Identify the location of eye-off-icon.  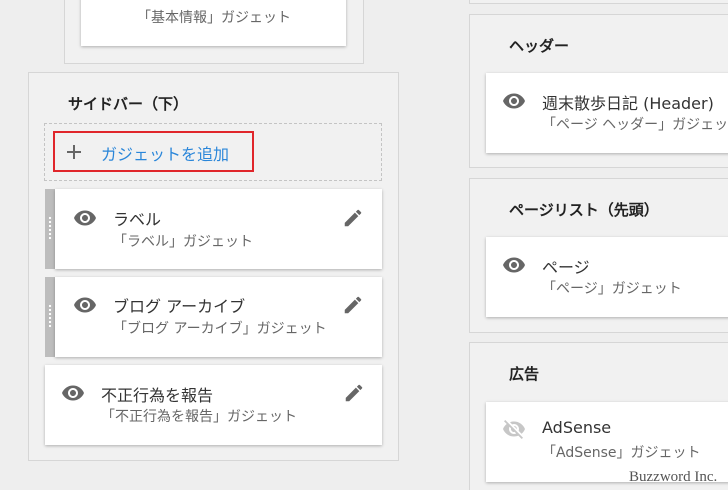
(514, 429).